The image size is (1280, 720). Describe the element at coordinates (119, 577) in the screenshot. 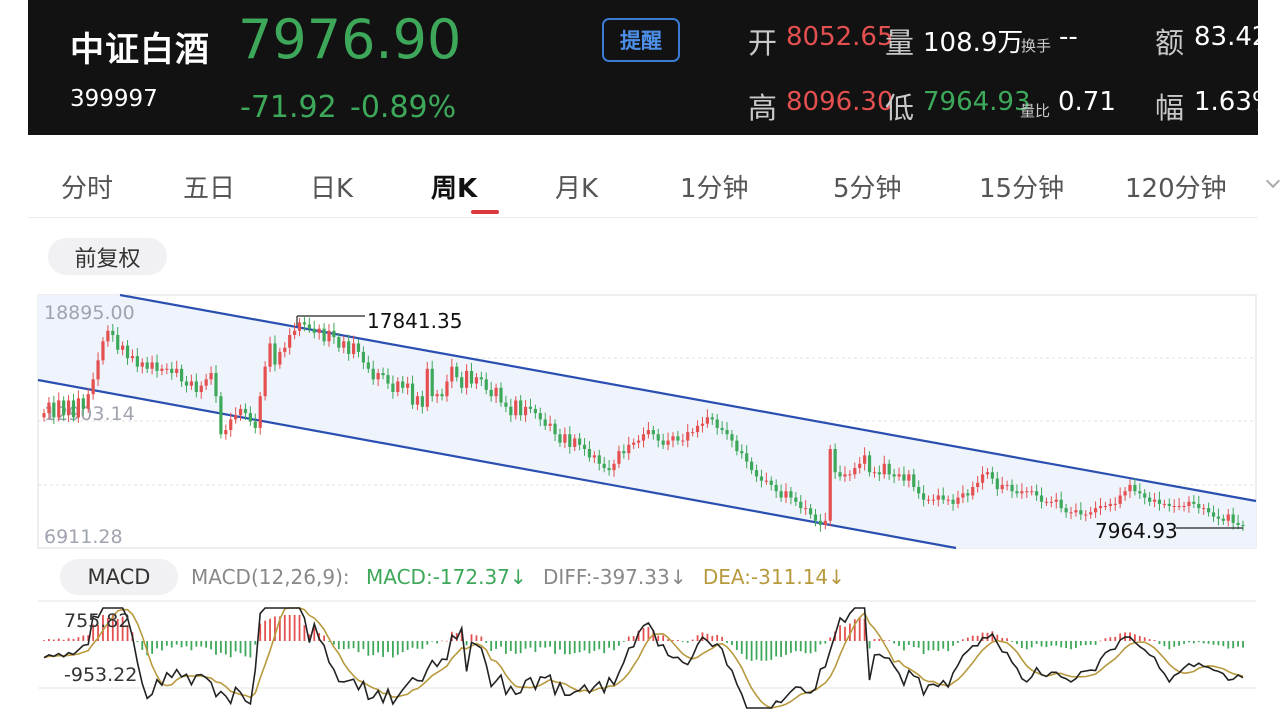

I see `macd-indicator-button: MACD` at that location.